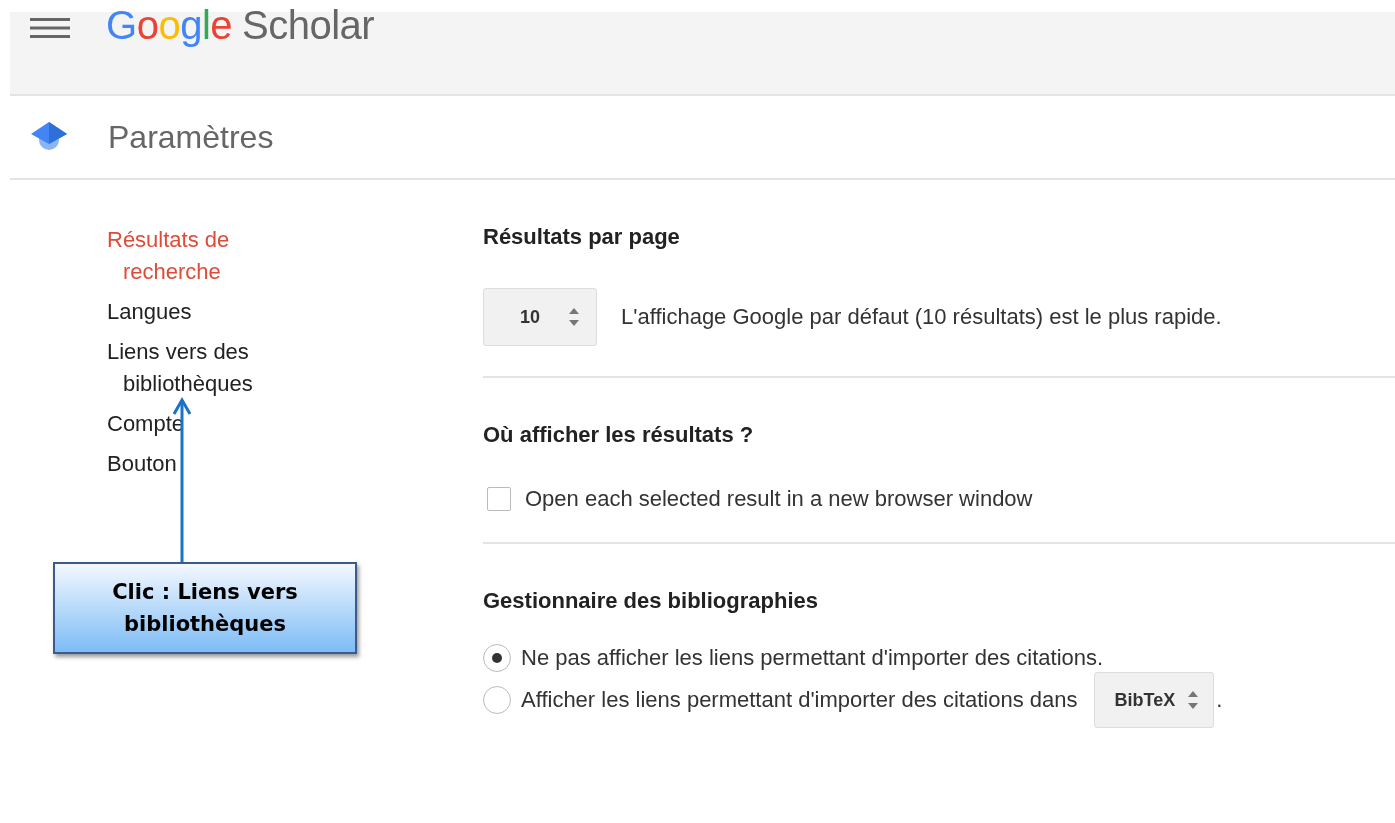  What do you see at coordinates (191, 137) in the screenshot?
I see `page-title: Paramètres` at bounding box center [191, 137].